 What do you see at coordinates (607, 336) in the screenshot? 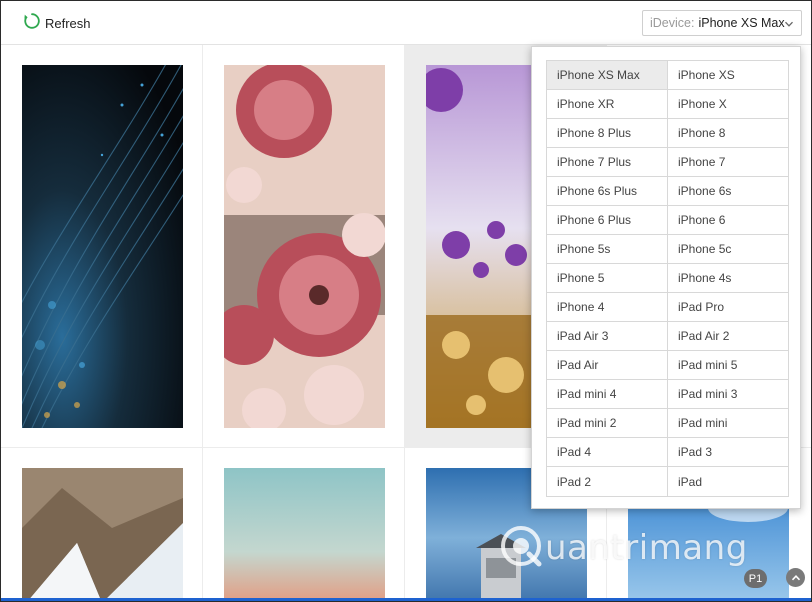
I see `device-option: iPad Air 3` at bounding box center [607, 336].